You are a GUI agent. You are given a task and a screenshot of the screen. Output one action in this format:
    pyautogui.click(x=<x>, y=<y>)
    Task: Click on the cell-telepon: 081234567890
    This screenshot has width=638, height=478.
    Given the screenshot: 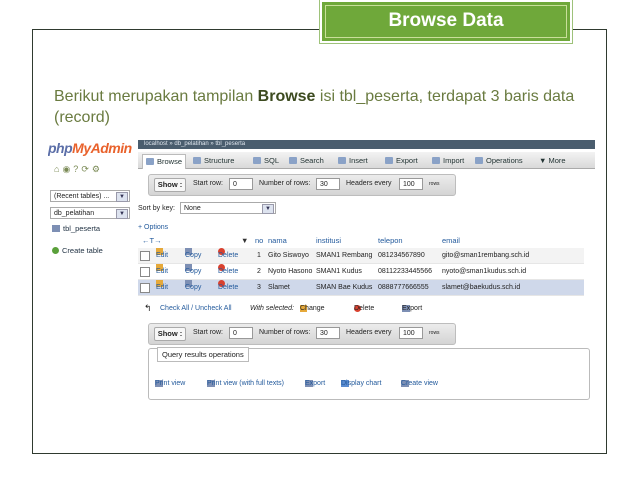 What is the action you would take?
    pyautogui.click(x=401, y=255)
    